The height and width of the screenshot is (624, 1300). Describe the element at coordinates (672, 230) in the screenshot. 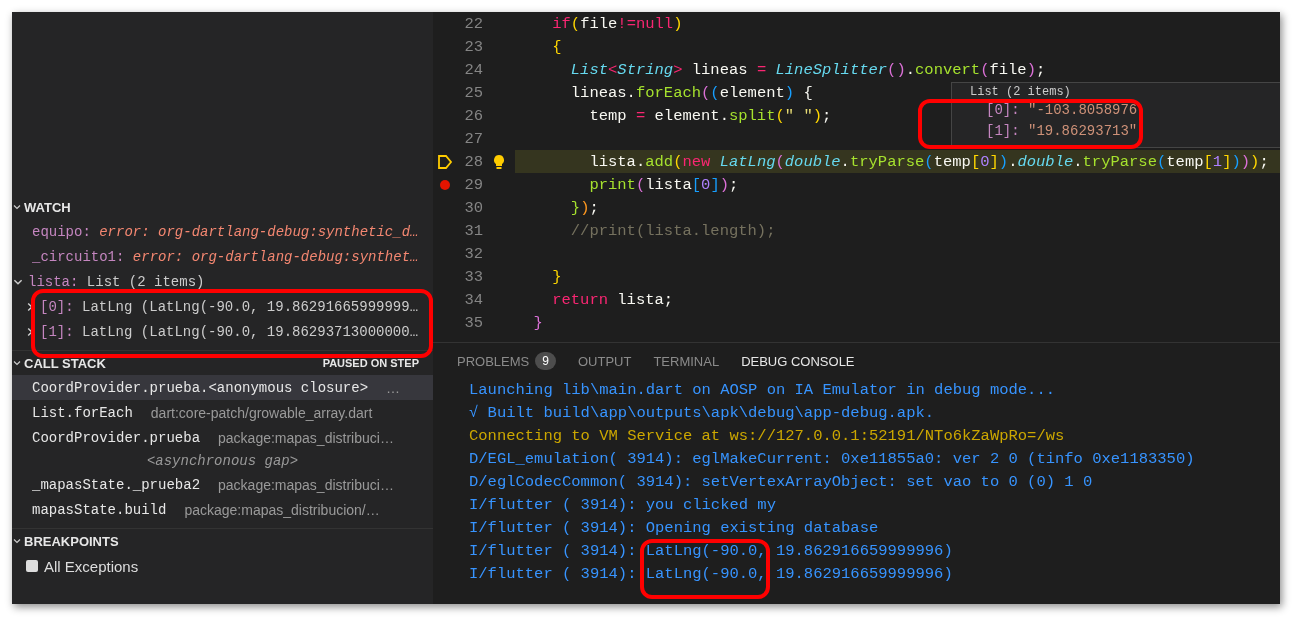

I see `code-line: //print(lista.length);` at that location.